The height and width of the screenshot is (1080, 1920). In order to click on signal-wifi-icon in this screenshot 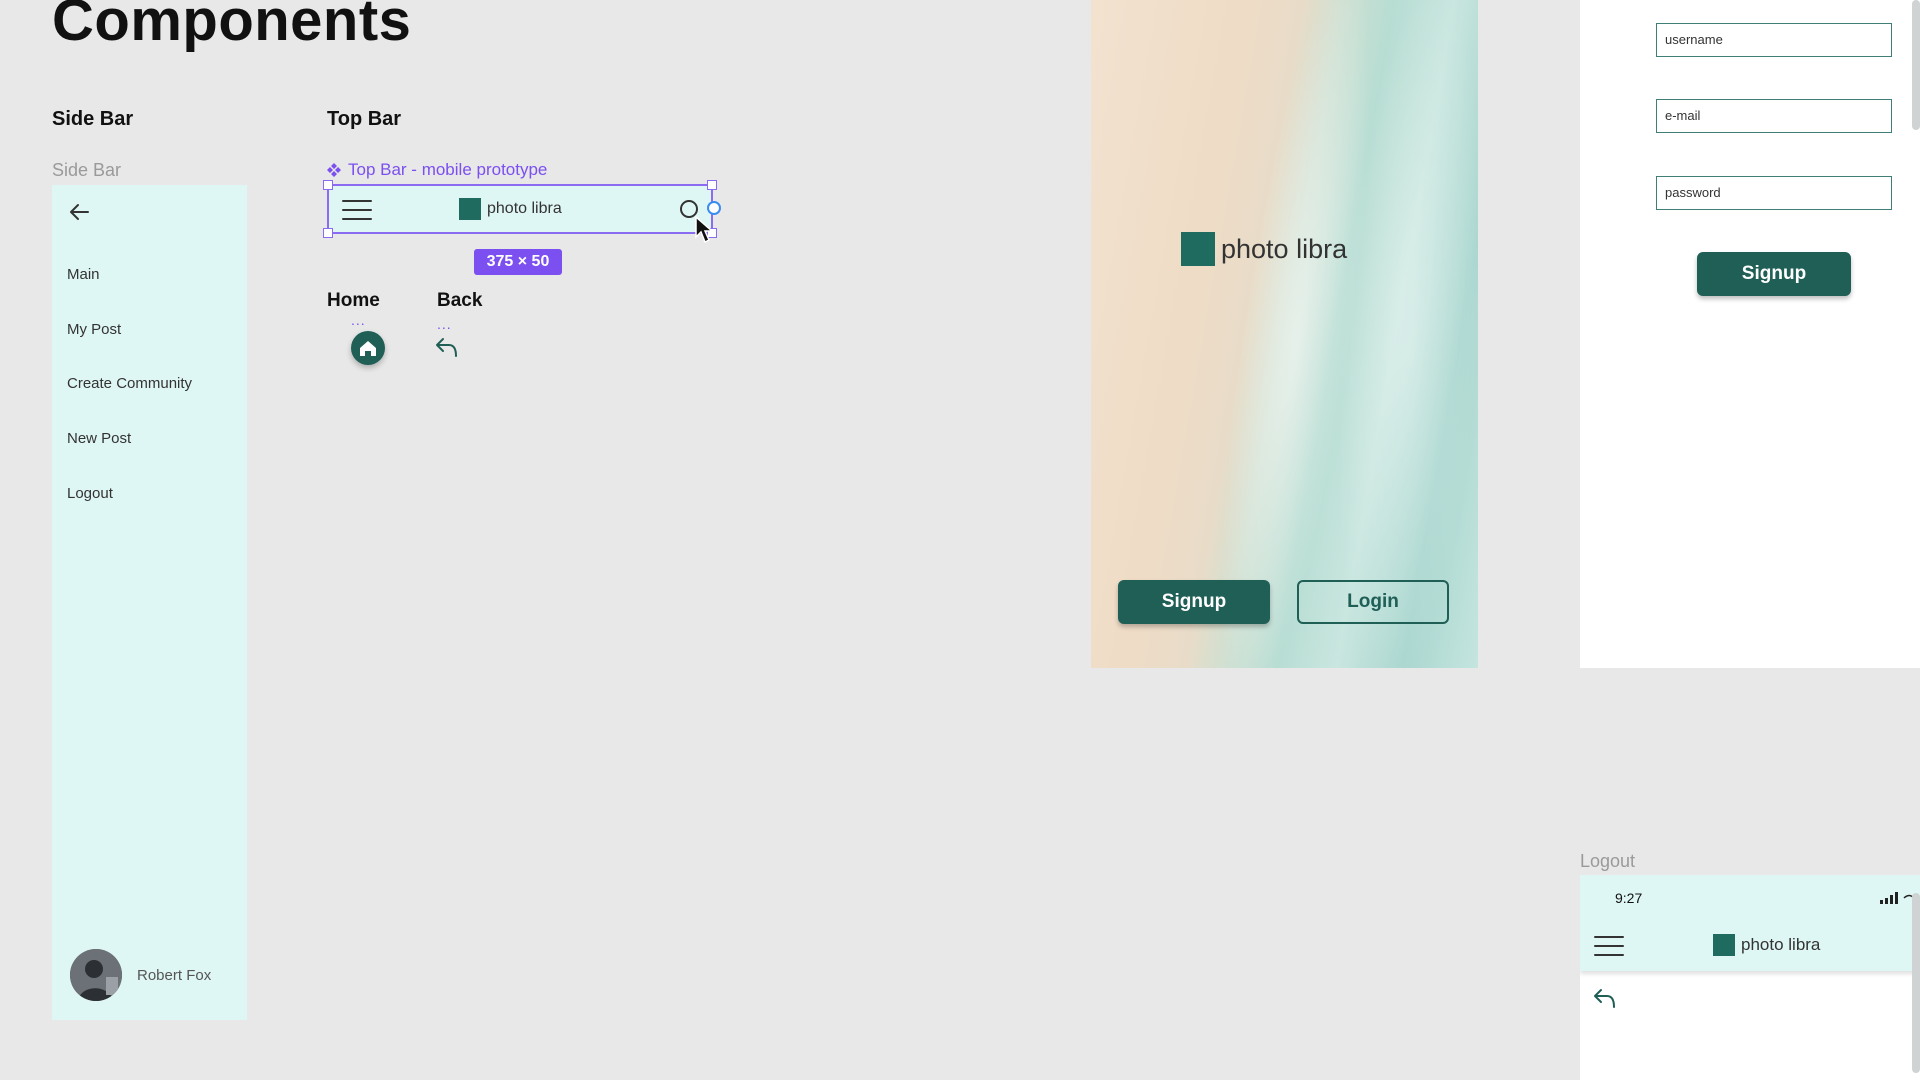, I will do `click(1897, 898)`.